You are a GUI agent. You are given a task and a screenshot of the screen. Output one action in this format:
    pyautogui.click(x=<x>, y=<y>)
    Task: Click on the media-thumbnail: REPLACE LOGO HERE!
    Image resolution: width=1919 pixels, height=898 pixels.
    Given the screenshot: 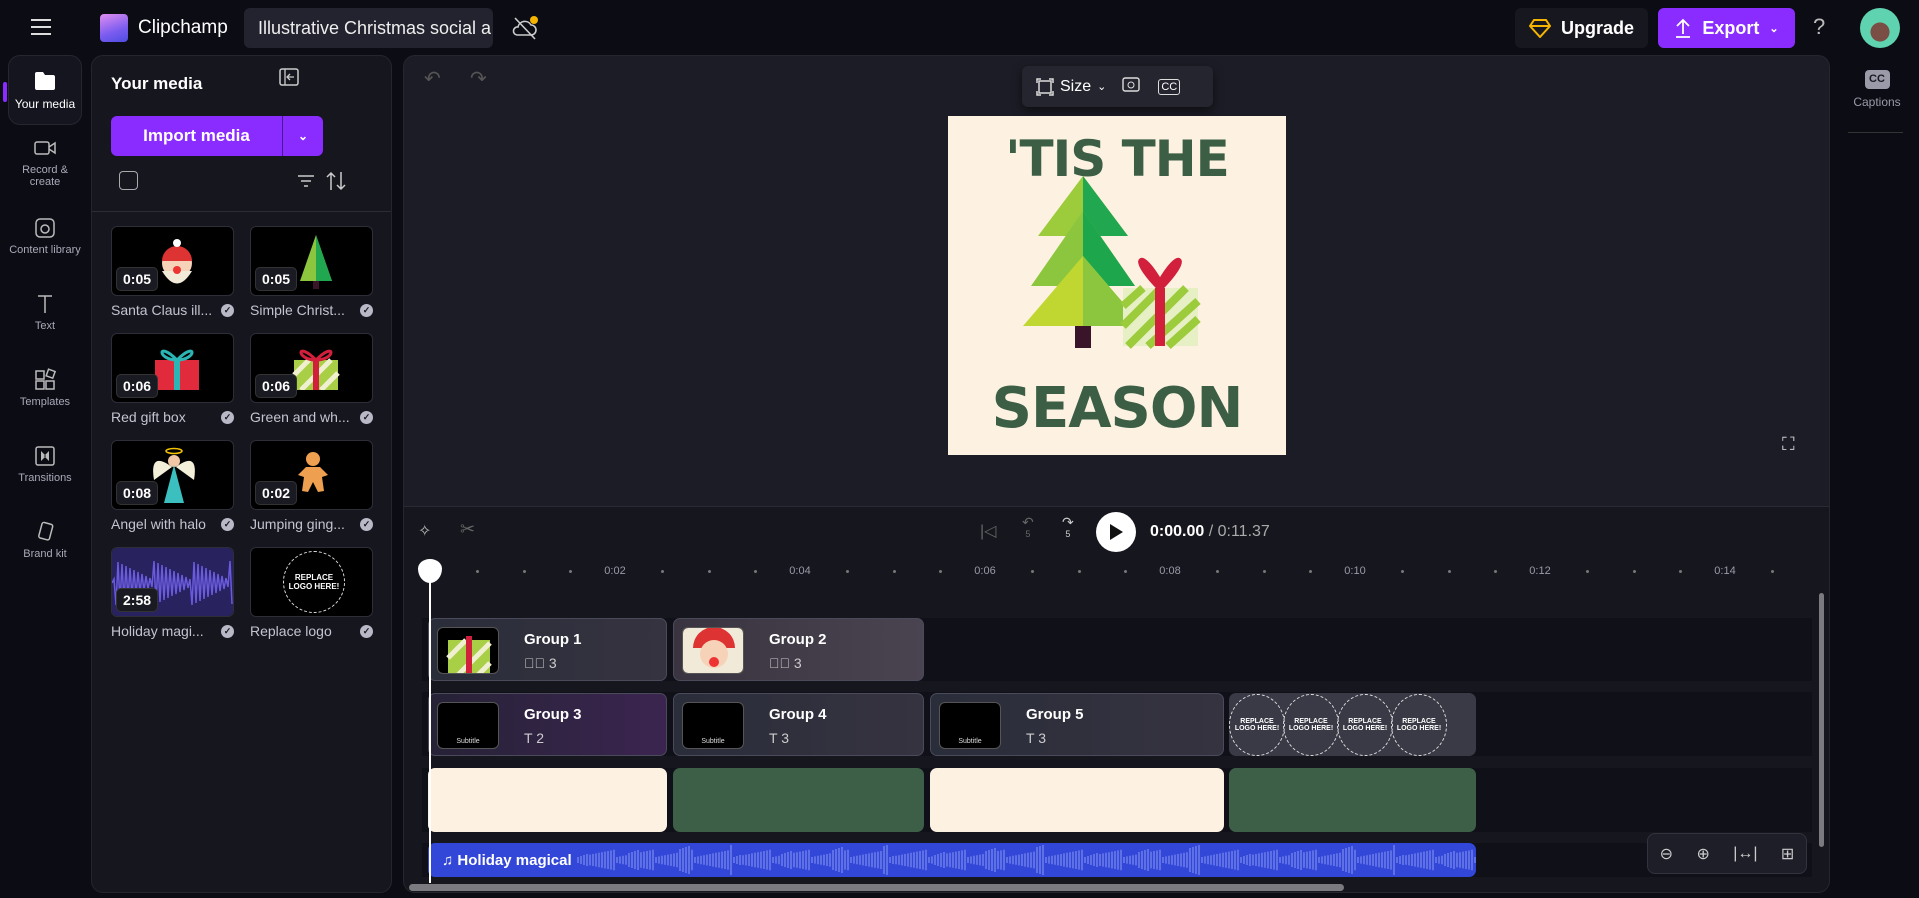 What is the action you would take?
    pyautogui.click(x=311, y=582)
    